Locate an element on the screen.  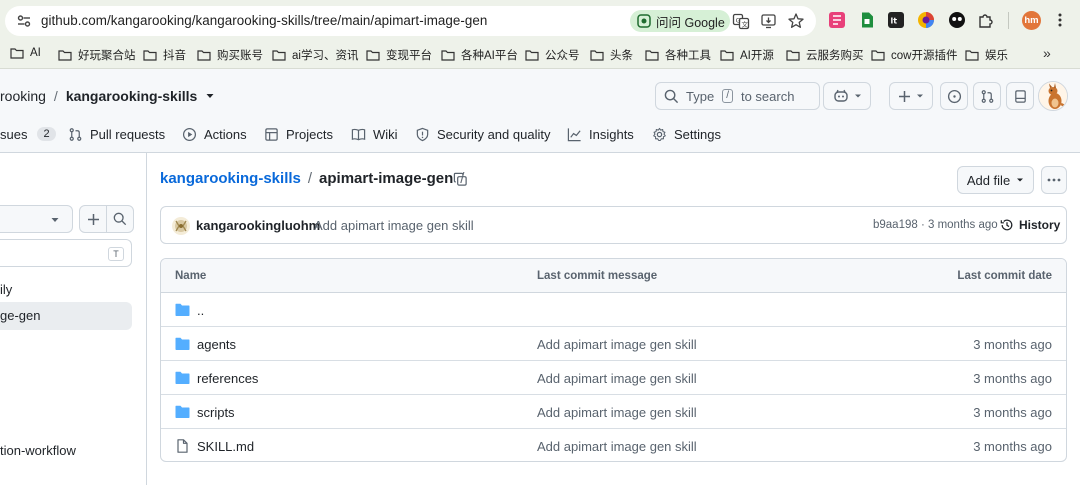
bookmark-label: cow开源插件 is located at coordinates (924, 56).